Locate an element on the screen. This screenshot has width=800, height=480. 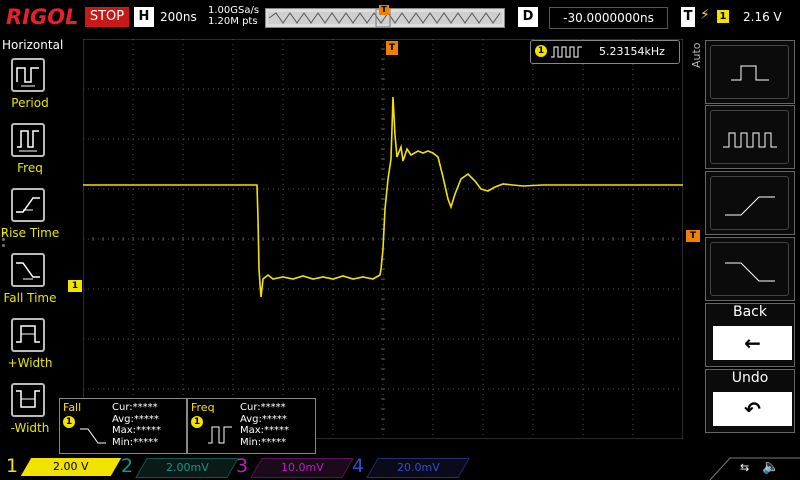
measure-menu-title: Horizontal is located at coordinates (33, 45).